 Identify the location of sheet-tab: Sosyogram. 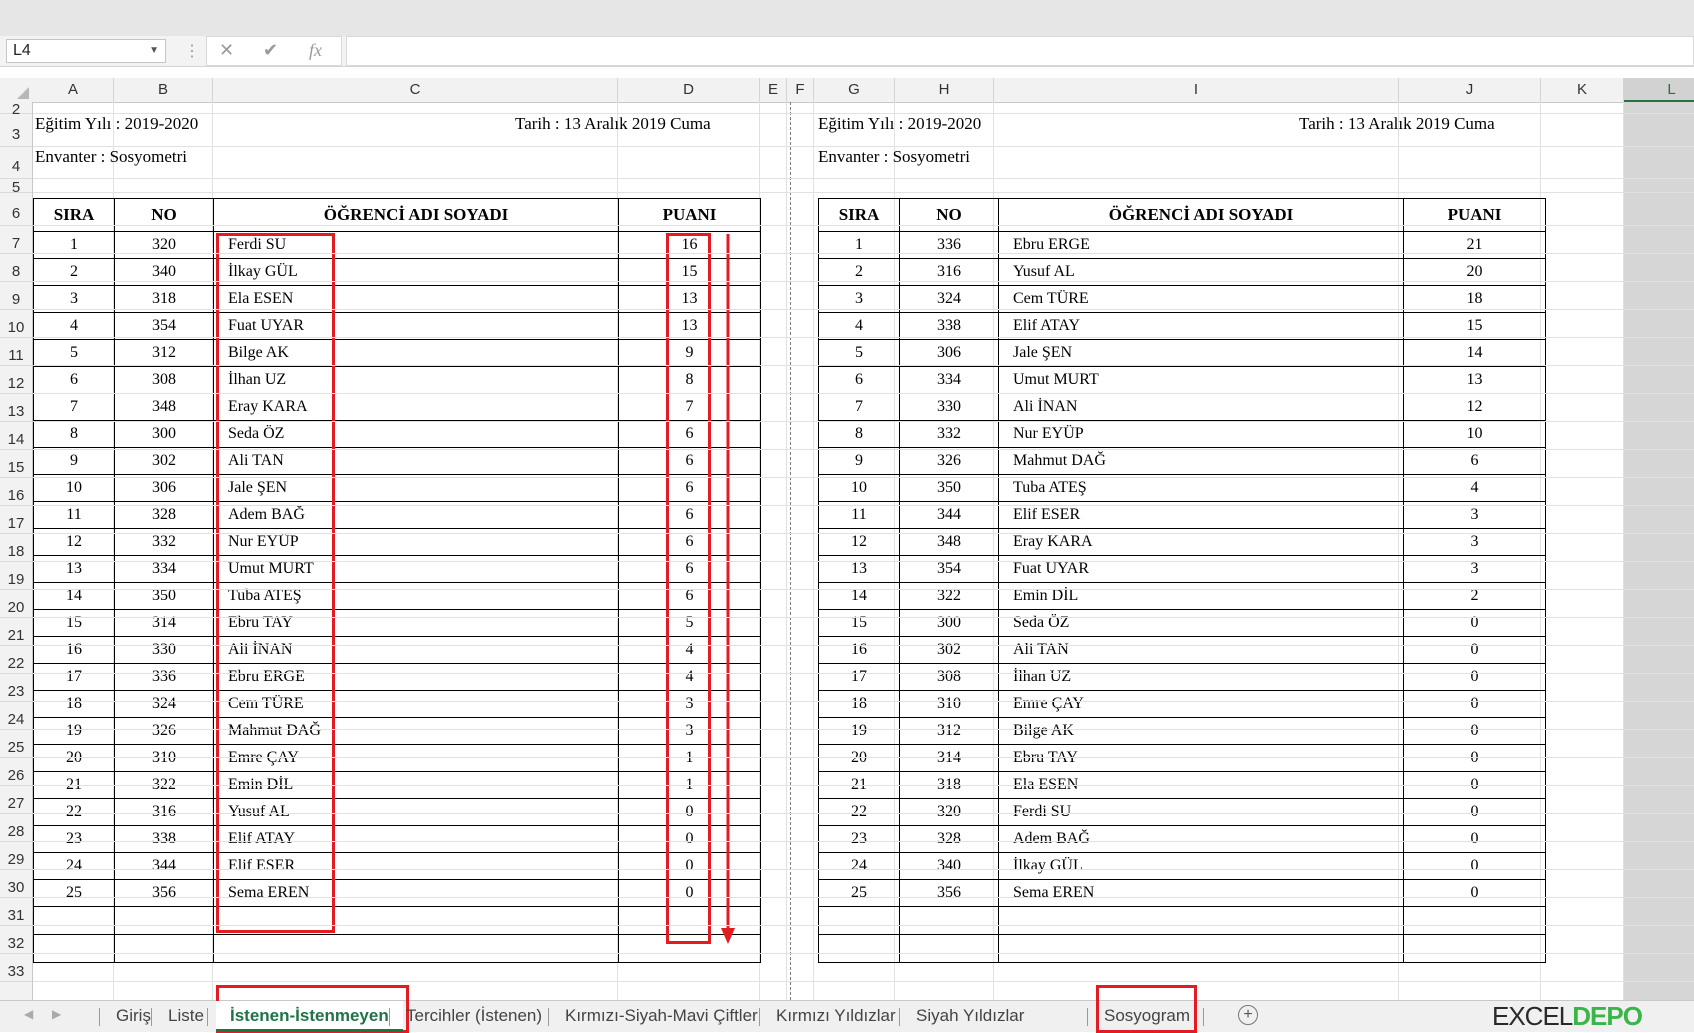
(1147, 1016).